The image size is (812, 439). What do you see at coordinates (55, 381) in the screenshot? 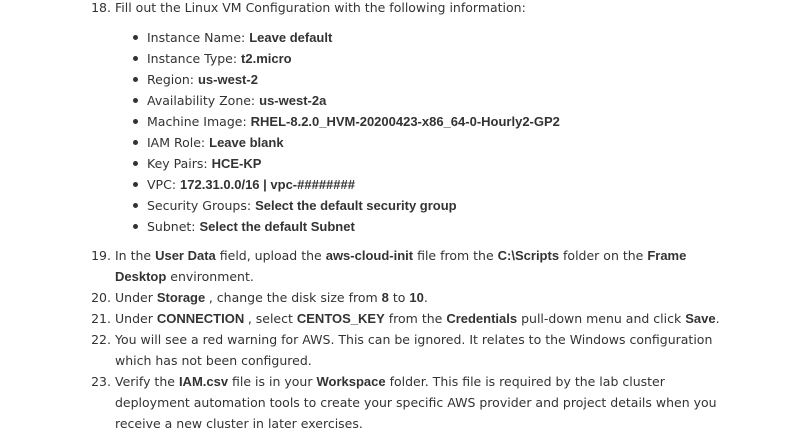
I see `step-number: 23` at bounding box center [55, 381].